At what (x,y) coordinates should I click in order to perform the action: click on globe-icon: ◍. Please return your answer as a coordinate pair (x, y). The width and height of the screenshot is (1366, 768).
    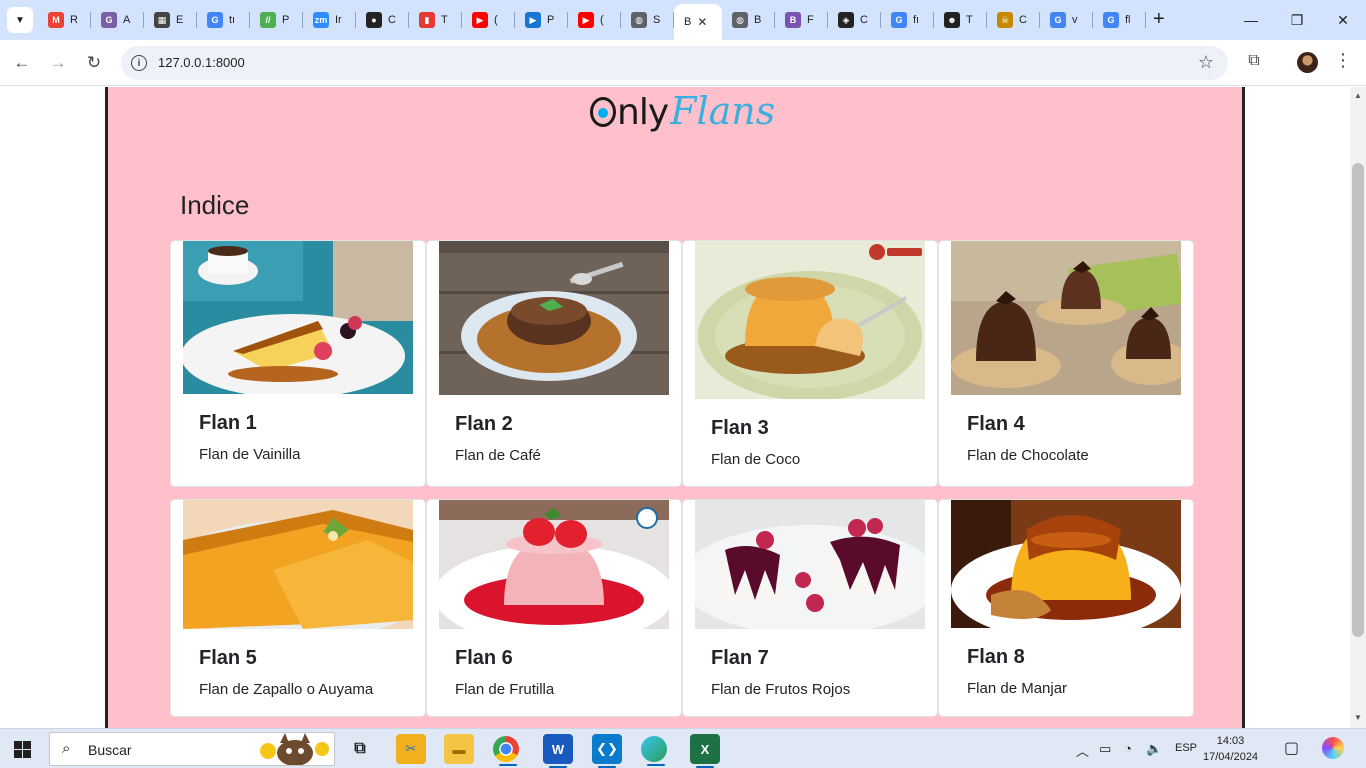
    Looking at the image, I should click on (740, 20).